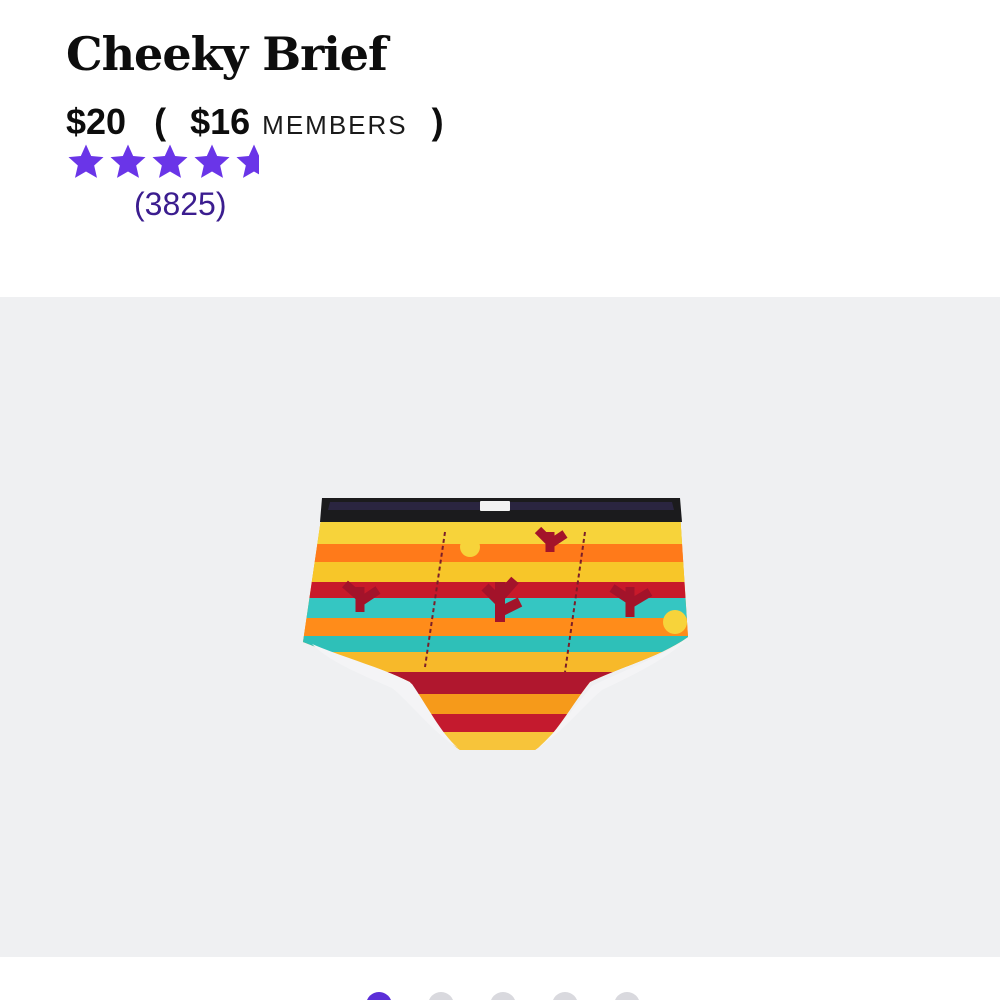 Image resolution: width=1000 pixels, height=1000 pixels. I want to click on star-rating, so click(170, 162).